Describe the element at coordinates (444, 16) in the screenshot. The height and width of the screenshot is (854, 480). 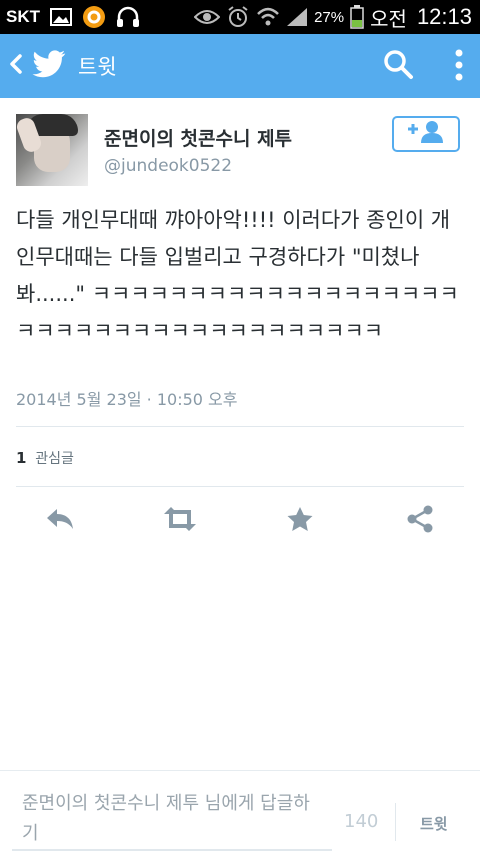
I see `clock: 12:13` at that location.